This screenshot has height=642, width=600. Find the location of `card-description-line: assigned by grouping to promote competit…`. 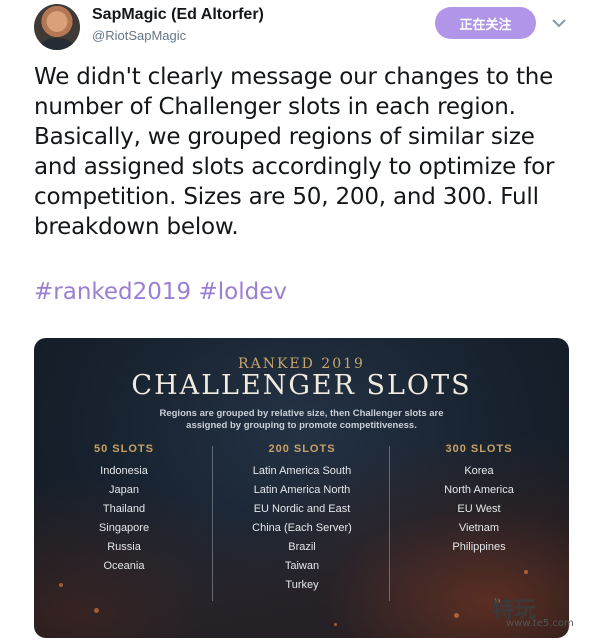

card-description-line: assigned by grouping to promote competit… is located at coordinates (301, 425).